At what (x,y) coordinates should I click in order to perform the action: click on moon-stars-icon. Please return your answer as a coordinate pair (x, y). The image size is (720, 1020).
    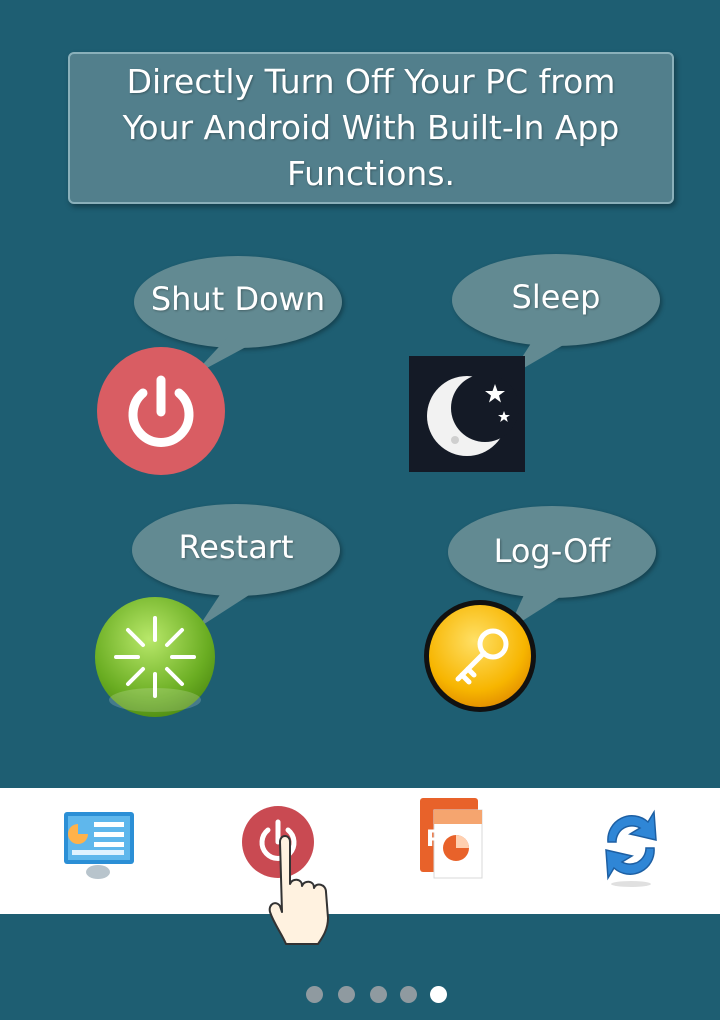
    Looking at the image, I should click on (467, 414).